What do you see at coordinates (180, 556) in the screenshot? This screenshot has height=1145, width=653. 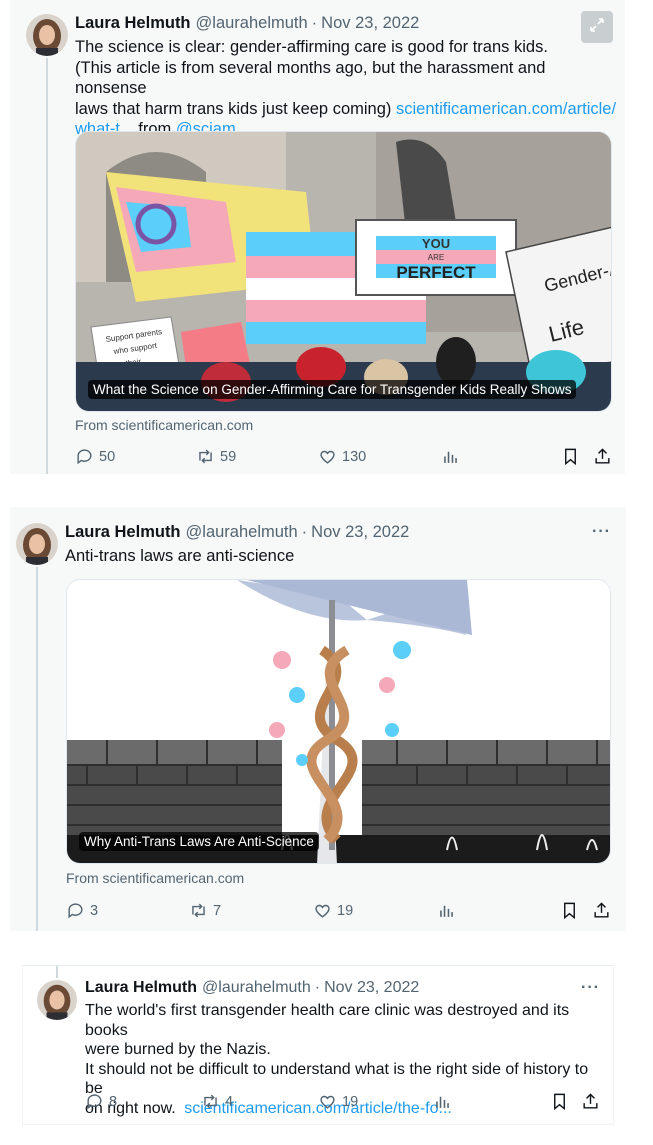 I see `tweet-text-line: Anti-trans laws are anti-science` at bounding box center [180, 556].